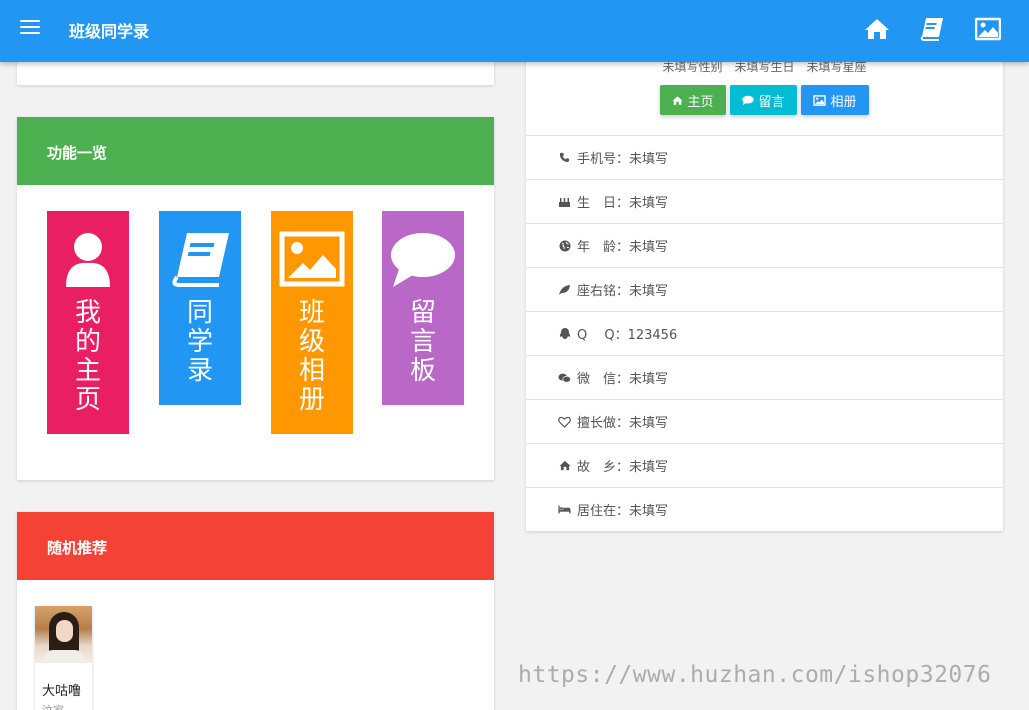 The width and height of the screenshot is (1029, 710). What do you see at coordinates (564, 421) in the screenshot?
I see `heart-icon` at bounding box center [564, 421].